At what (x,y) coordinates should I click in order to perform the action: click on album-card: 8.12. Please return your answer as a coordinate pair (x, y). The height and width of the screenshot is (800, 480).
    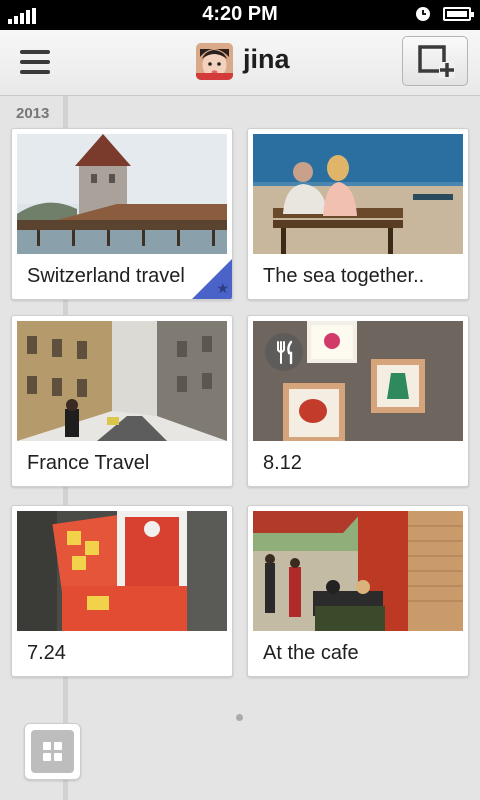
    Looking at the image, I should click on (358, 401).